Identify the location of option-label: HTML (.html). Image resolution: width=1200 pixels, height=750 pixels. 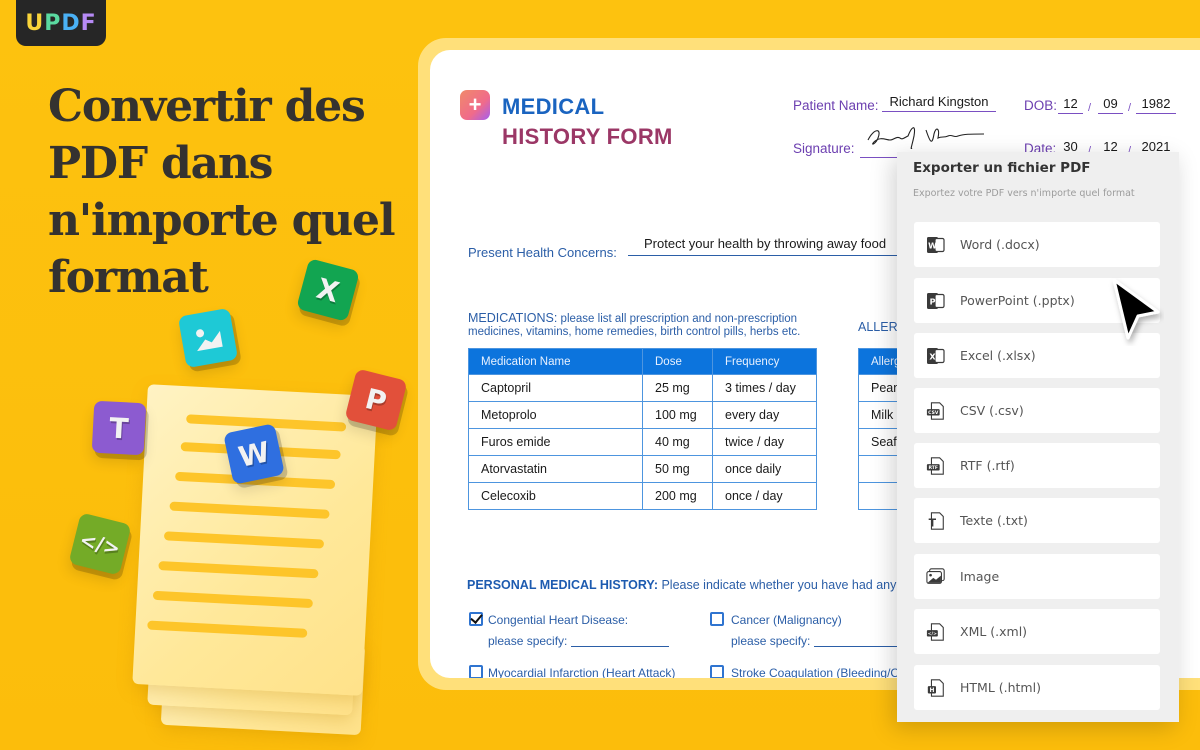
(1000, 687).